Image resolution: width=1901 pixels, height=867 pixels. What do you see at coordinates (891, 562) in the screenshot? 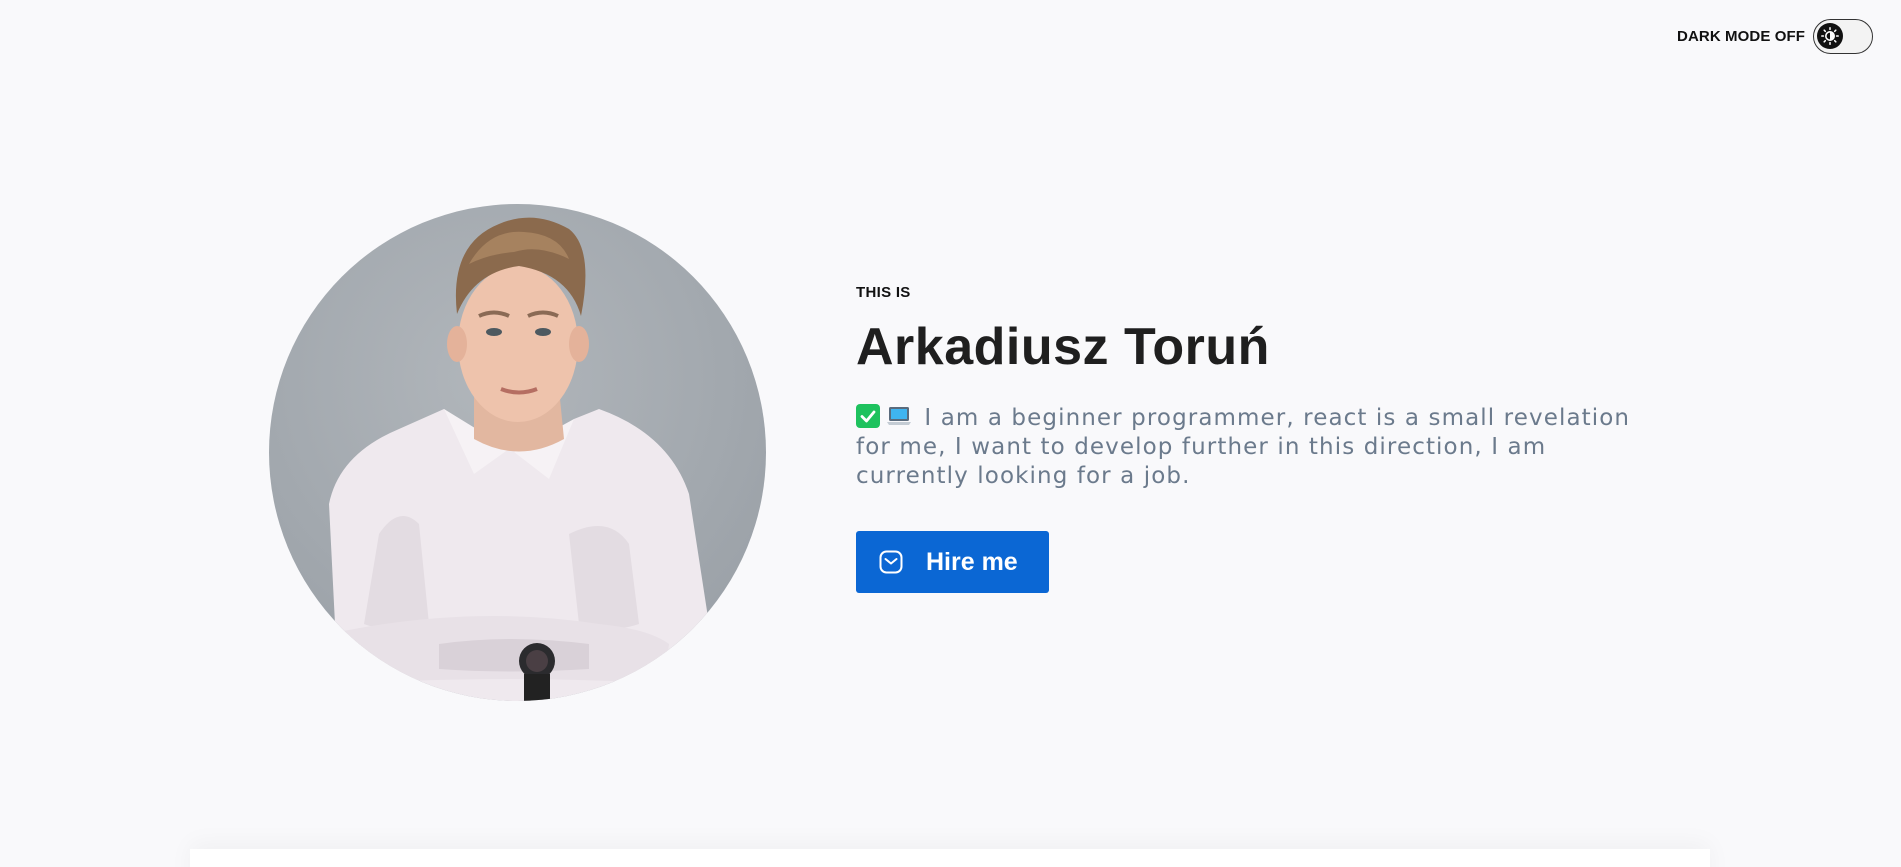
I see `mail-icon` at bounding box center [891, 562].